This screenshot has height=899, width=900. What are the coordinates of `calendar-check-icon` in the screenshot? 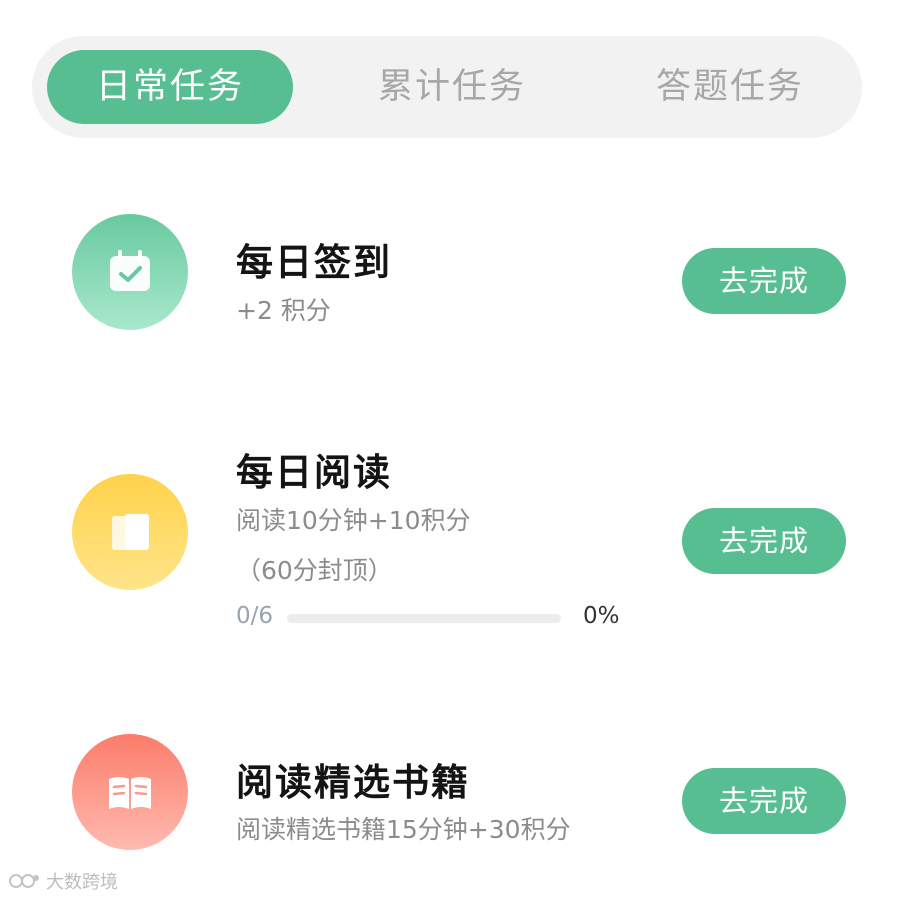 It's located at (130, 272).